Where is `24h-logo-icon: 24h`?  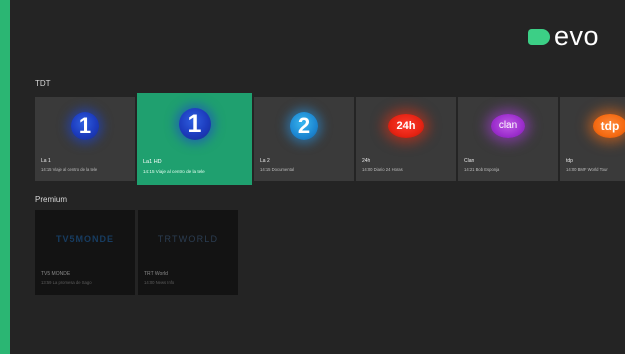
24h-logo-icon: 24h is located at coordinates (406, 125).